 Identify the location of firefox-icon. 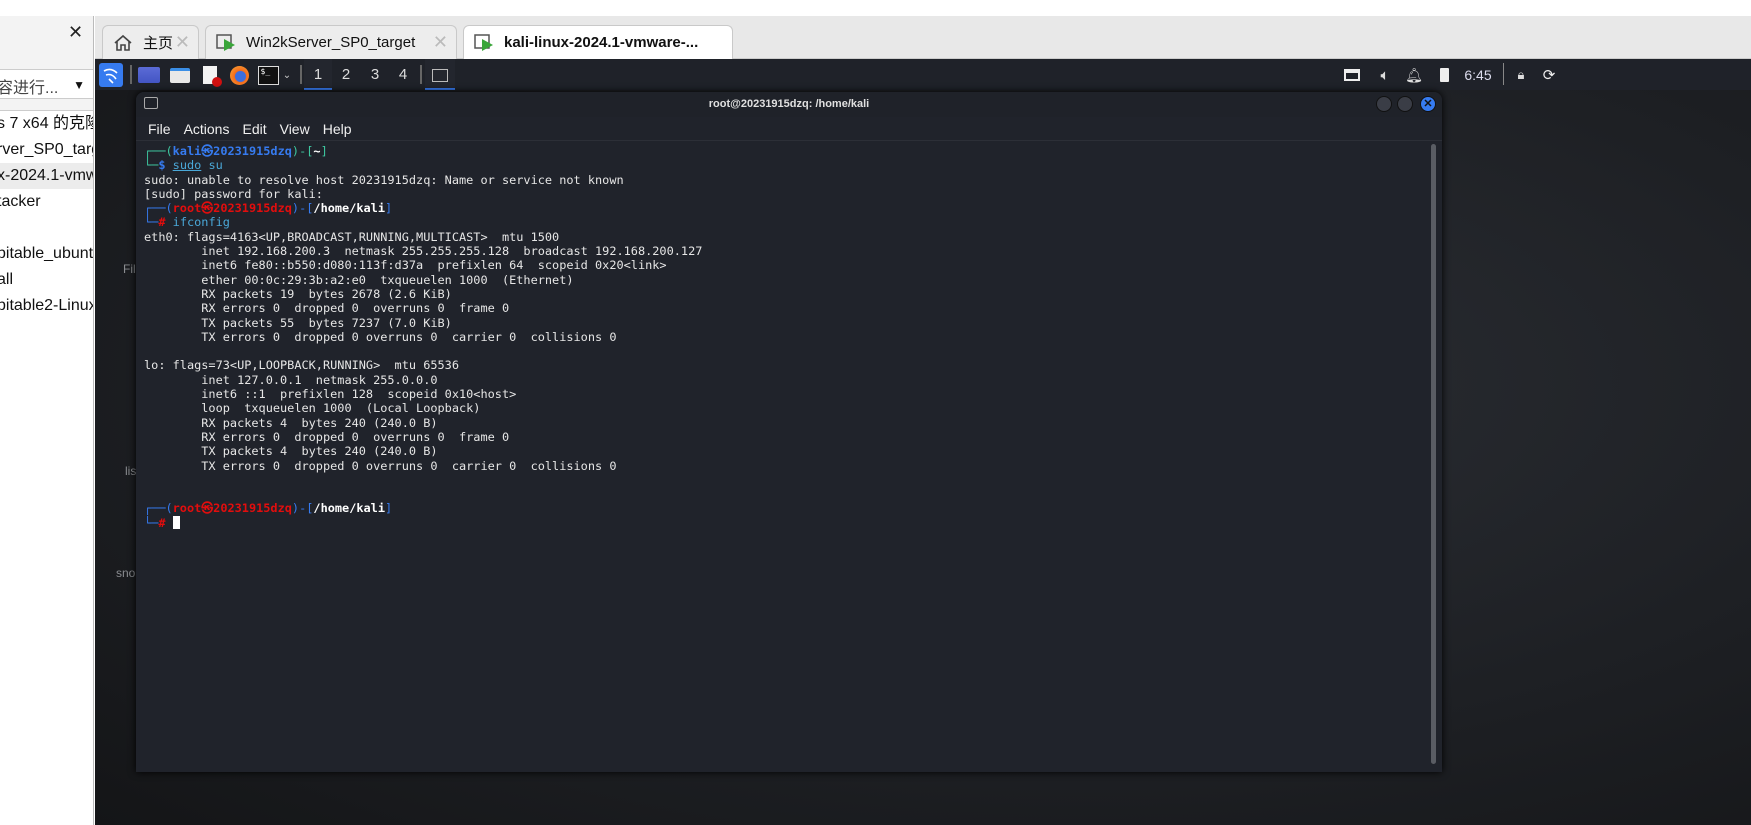
(239, 75).